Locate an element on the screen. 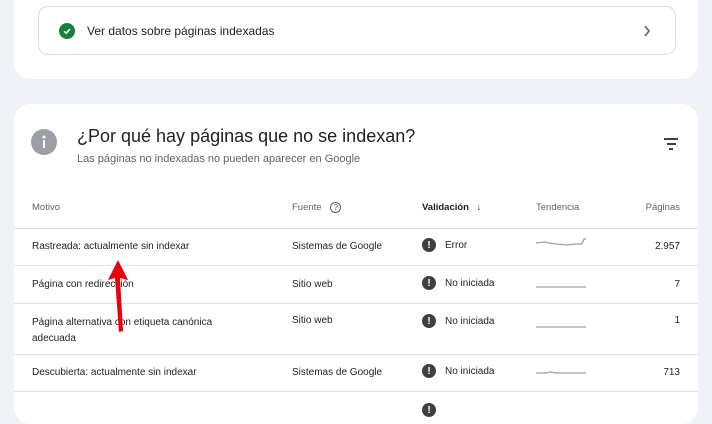 The height and width of the screenshot is (424, 712). table-row: ! is located at coordinates (356, 407).